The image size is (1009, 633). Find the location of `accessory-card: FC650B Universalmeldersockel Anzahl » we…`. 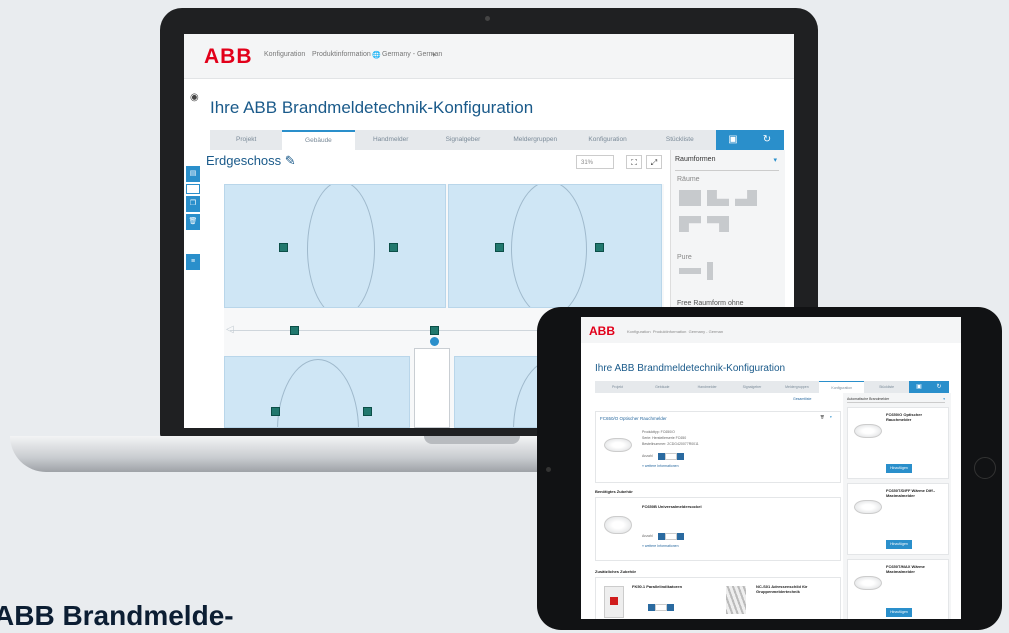

accessory-card: FC650B Universalmeldersockel Anzahl » we… is located at coordinates (718, 529).